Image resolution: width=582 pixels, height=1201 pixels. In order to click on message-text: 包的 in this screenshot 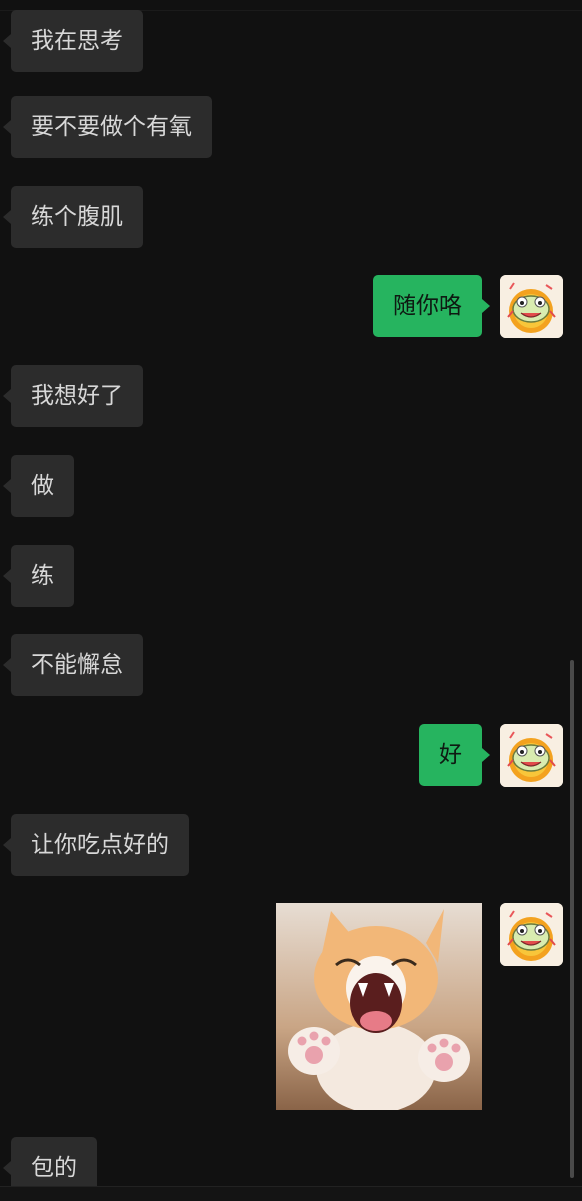, I will do `click(54, 1167)`.